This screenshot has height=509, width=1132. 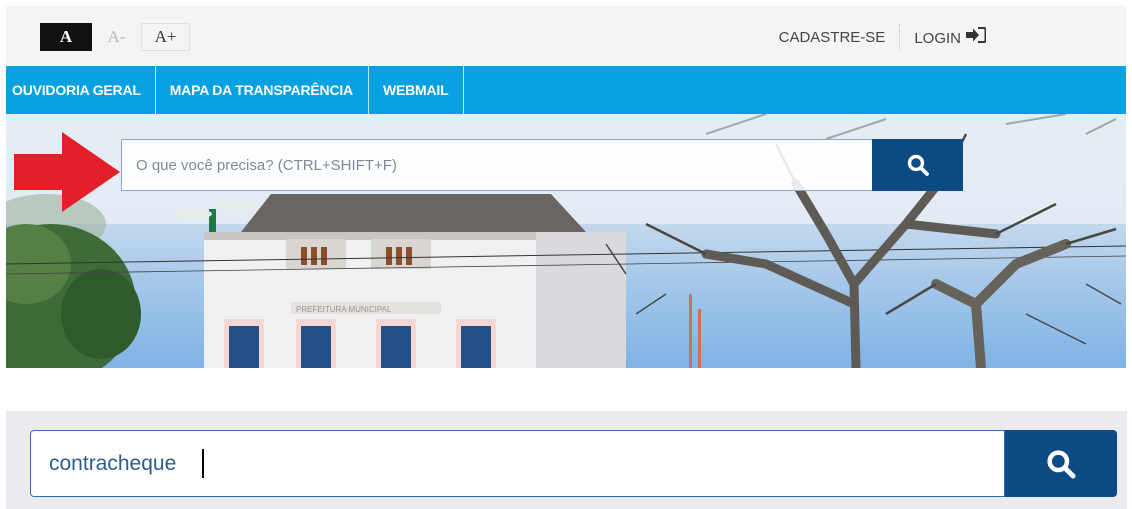 What do you see at coordinates (497, 165) in the screenshot?
I see `search-input` at bounding box center [497, 165].